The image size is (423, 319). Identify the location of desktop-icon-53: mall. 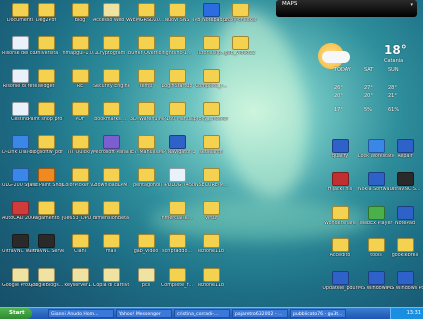
(111, 250).